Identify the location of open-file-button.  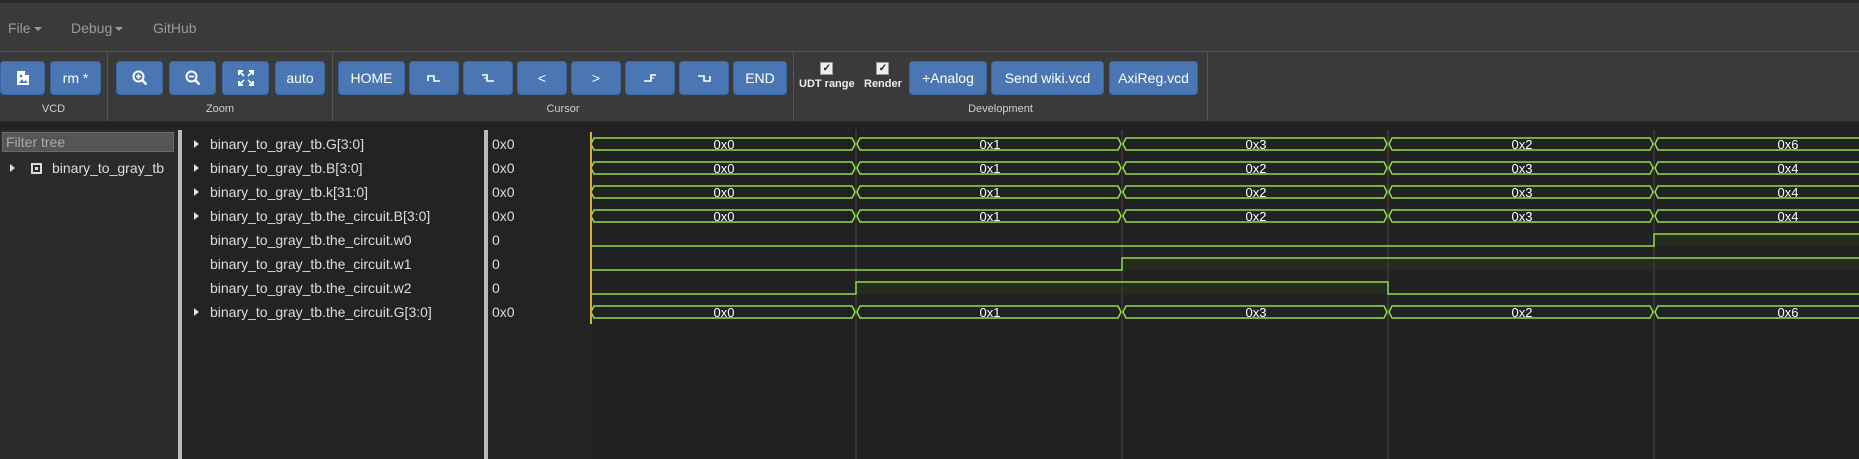
(22, 78).